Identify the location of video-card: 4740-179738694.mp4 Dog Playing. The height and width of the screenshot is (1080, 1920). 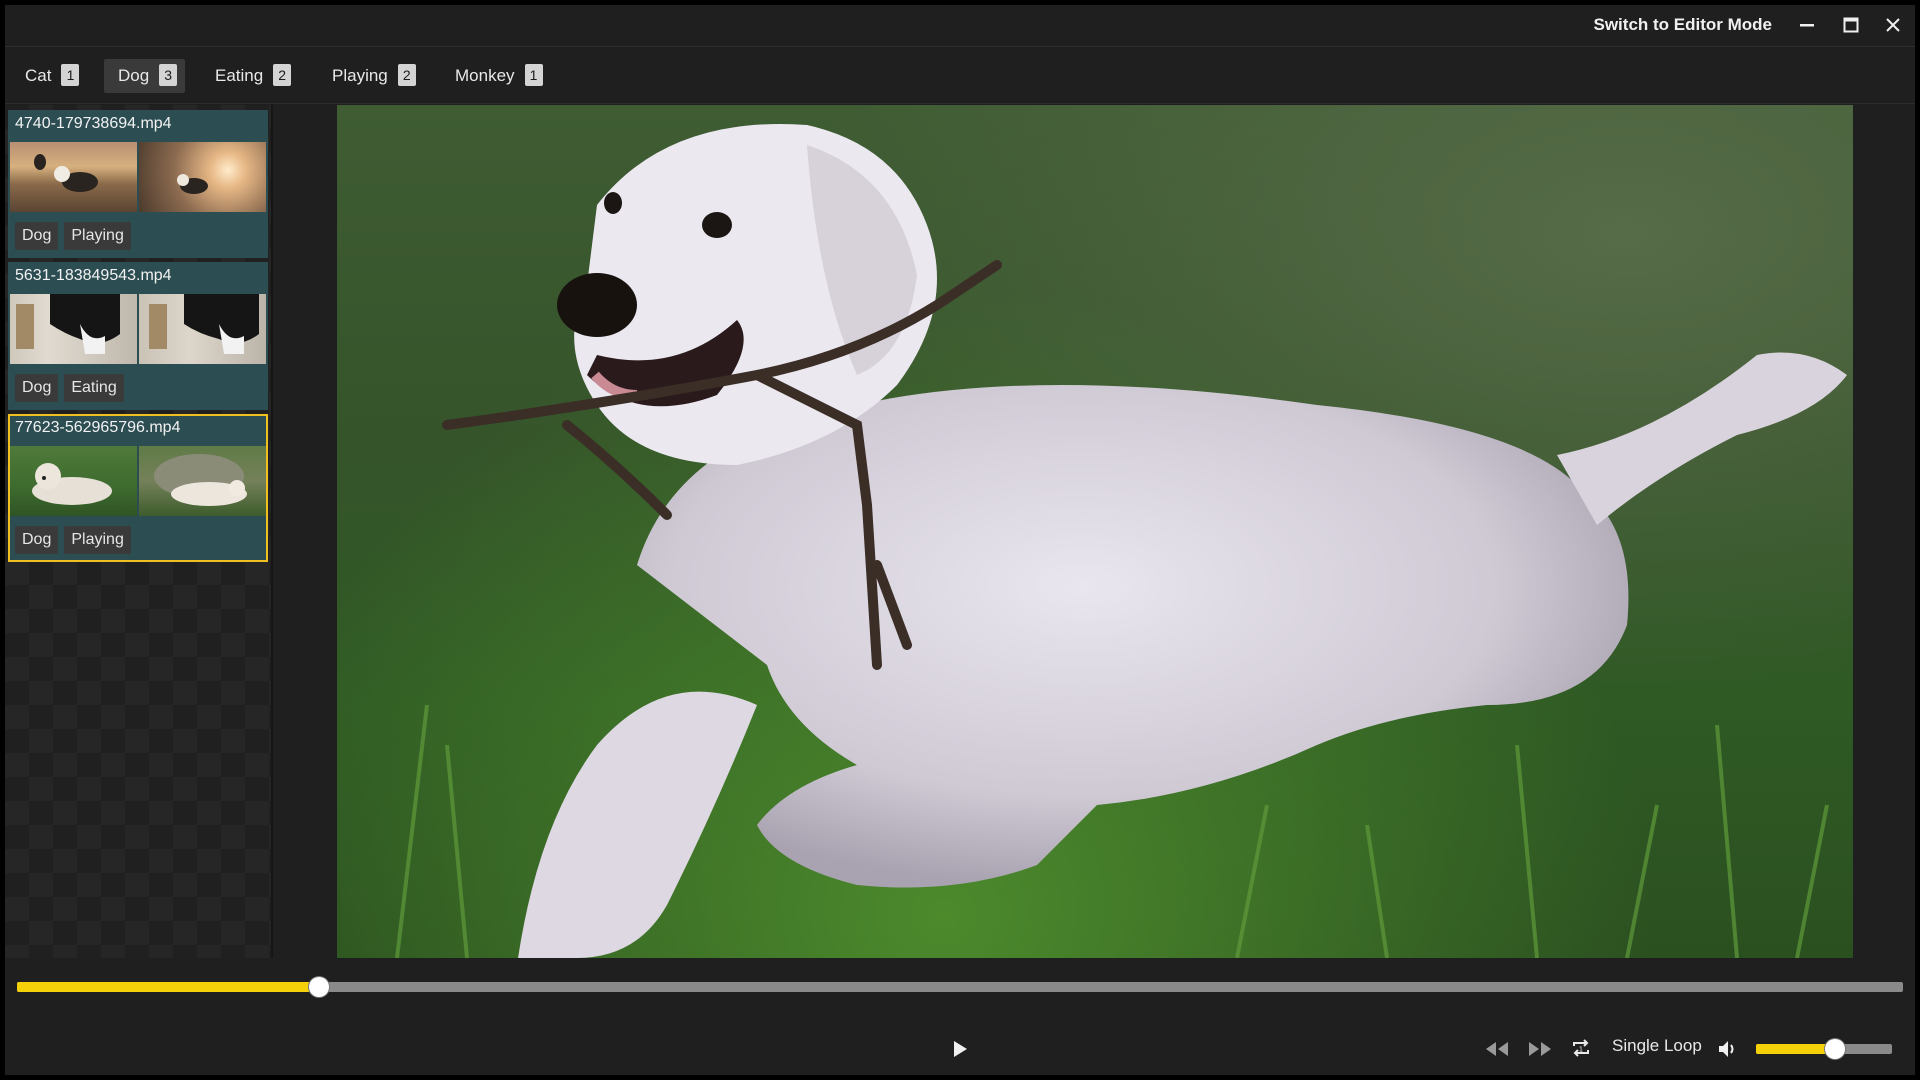
(138, 184).